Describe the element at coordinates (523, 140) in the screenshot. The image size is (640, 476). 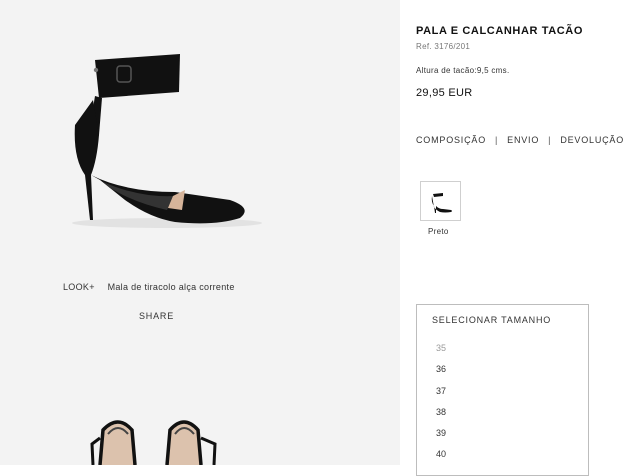
I see `shipping-link: ENVIO` at that location.